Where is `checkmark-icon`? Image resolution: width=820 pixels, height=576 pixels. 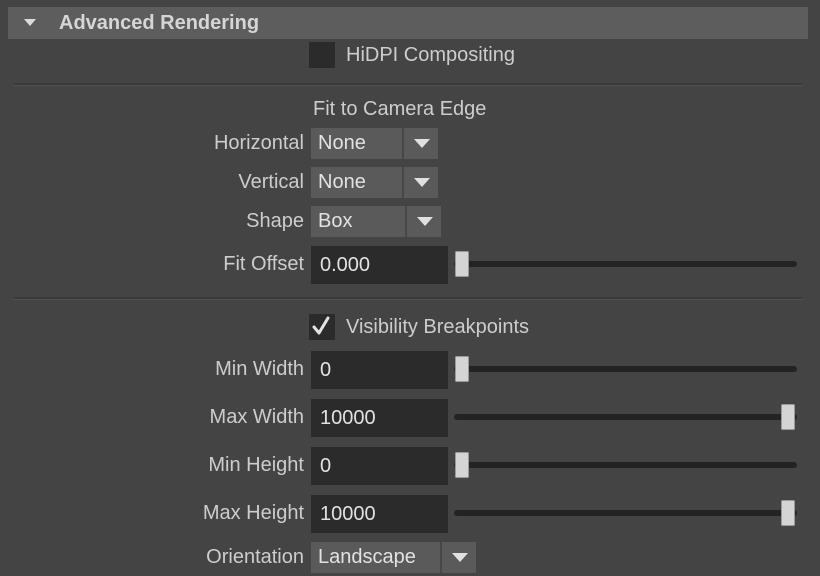
checkmark-icon is located at coordinates (321, 325).